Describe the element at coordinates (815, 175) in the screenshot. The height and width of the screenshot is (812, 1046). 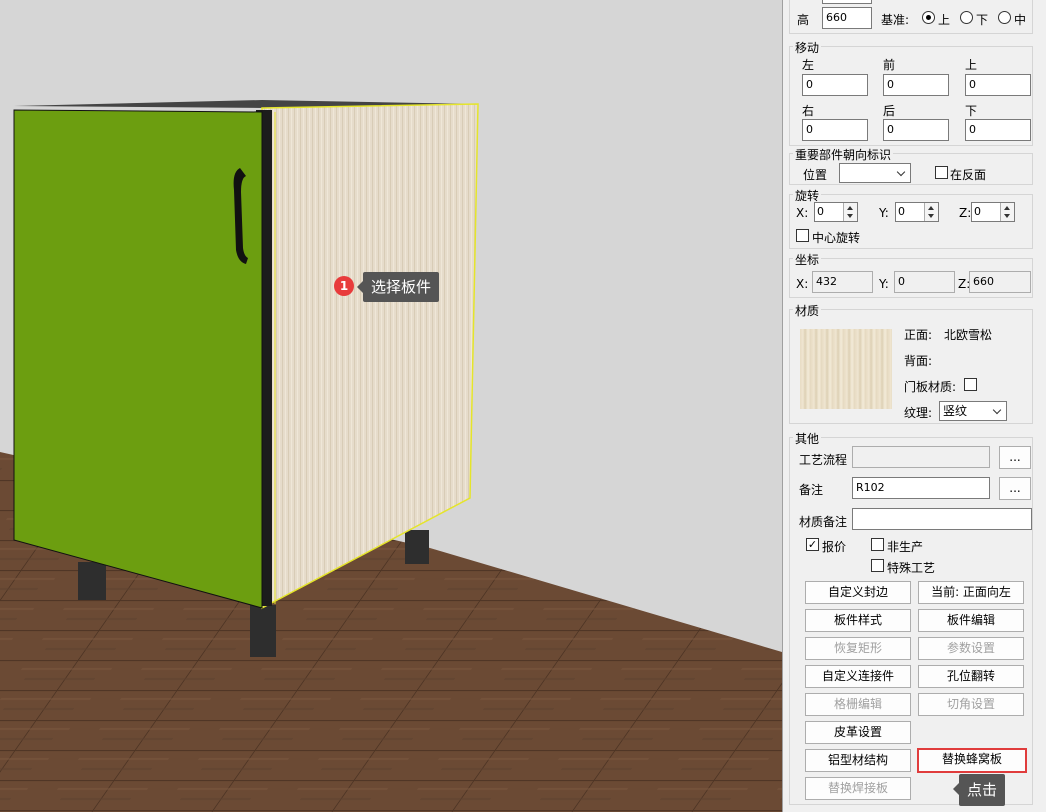
I see `position-label: 位置` at that location.